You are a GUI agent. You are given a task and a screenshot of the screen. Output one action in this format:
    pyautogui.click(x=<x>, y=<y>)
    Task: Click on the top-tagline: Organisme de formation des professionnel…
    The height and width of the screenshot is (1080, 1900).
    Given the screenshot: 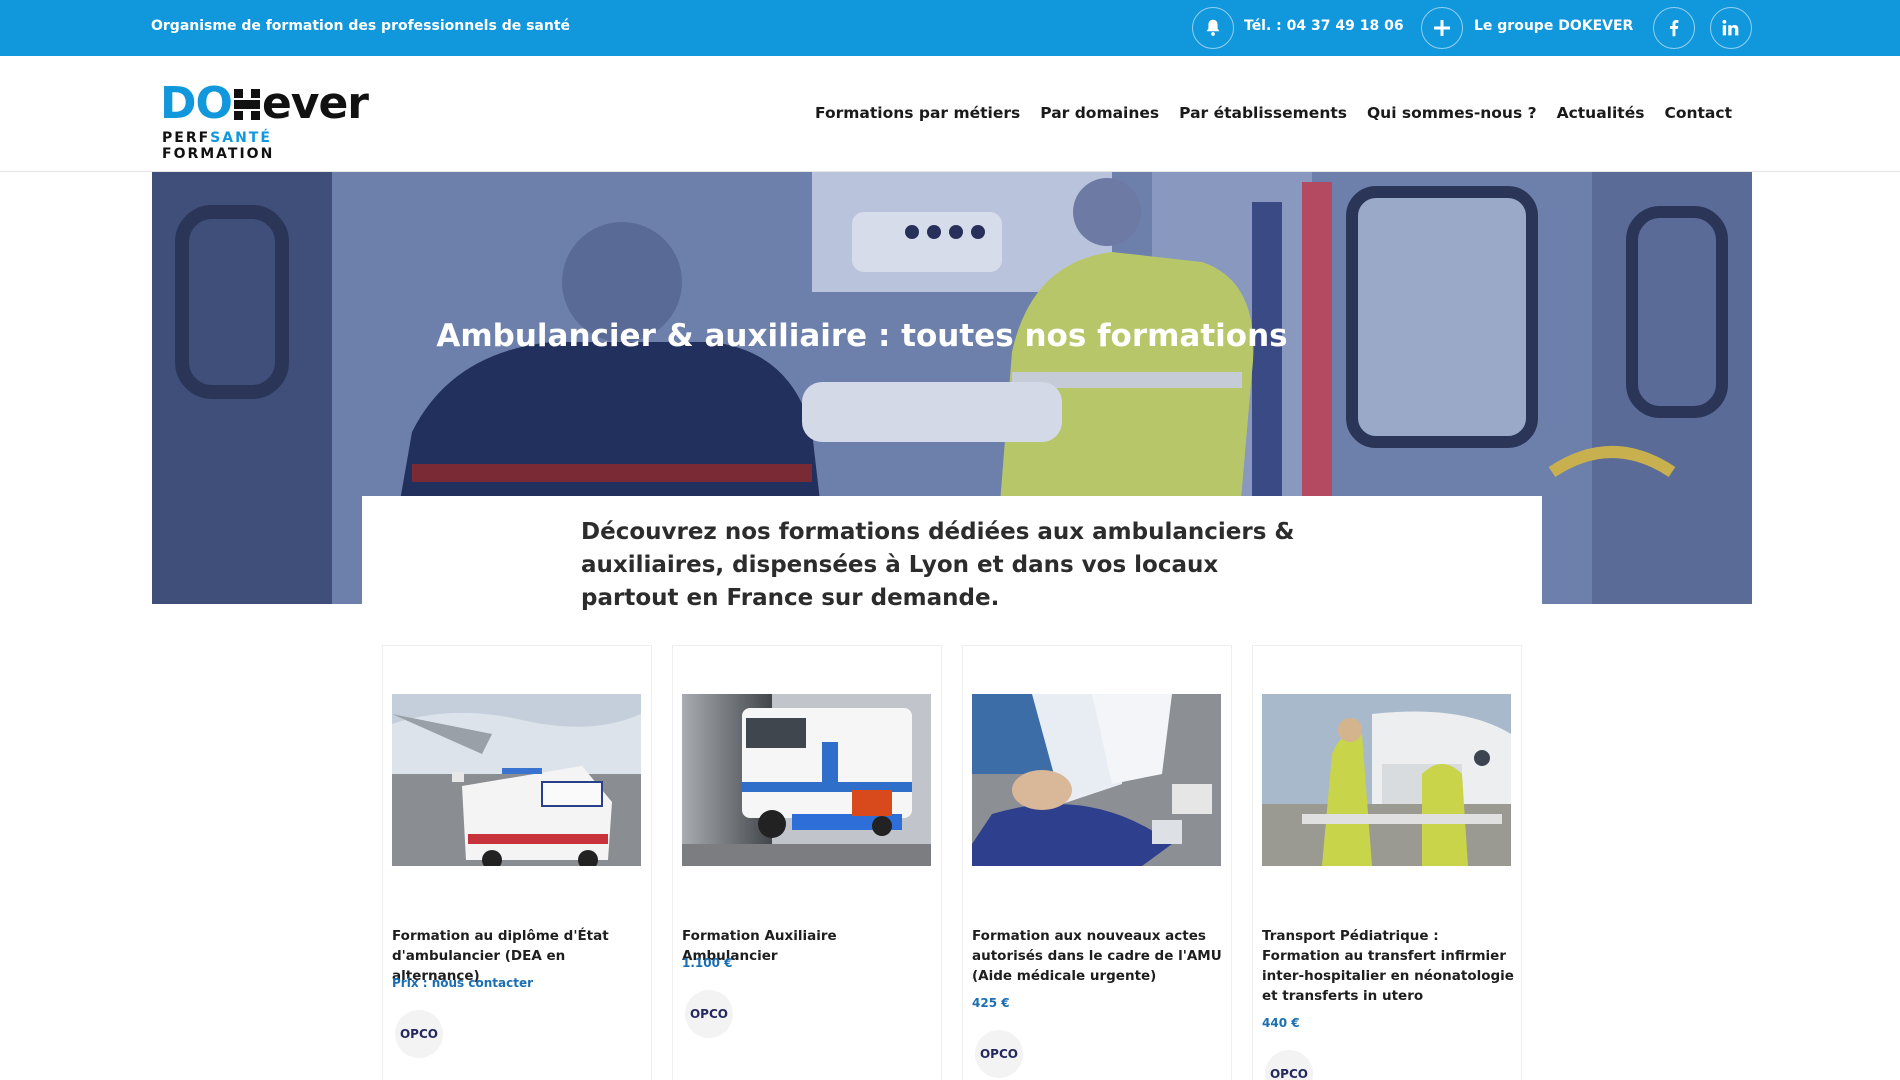 What is the action you would take?
    pyautogui.click(x=361, y=26)
    